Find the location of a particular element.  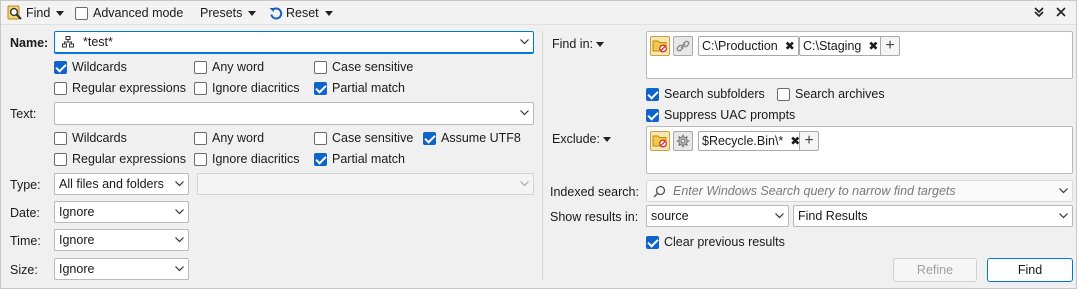

size-value: Ignore is located at coordinates (77, 269).